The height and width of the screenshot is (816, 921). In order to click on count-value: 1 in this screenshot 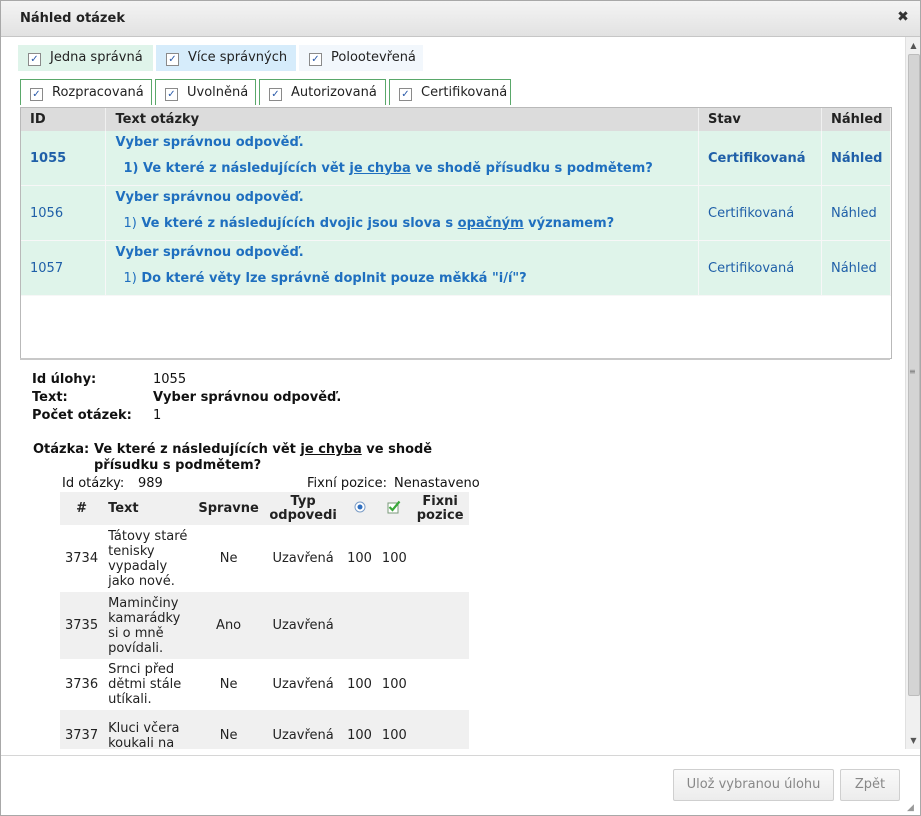, I will do `click(157, 415)`.